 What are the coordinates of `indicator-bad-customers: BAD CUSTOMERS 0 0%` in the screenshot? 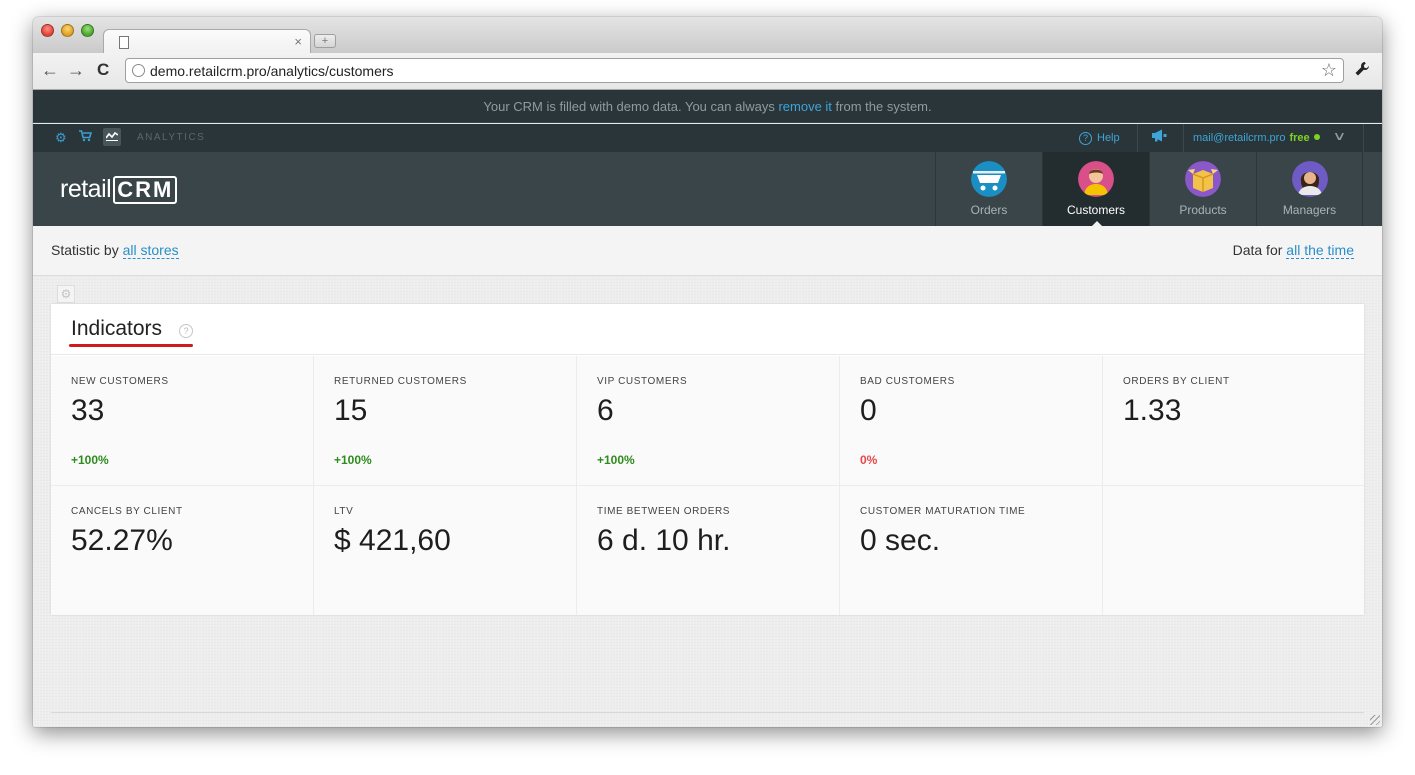 It's located at (971, 421).